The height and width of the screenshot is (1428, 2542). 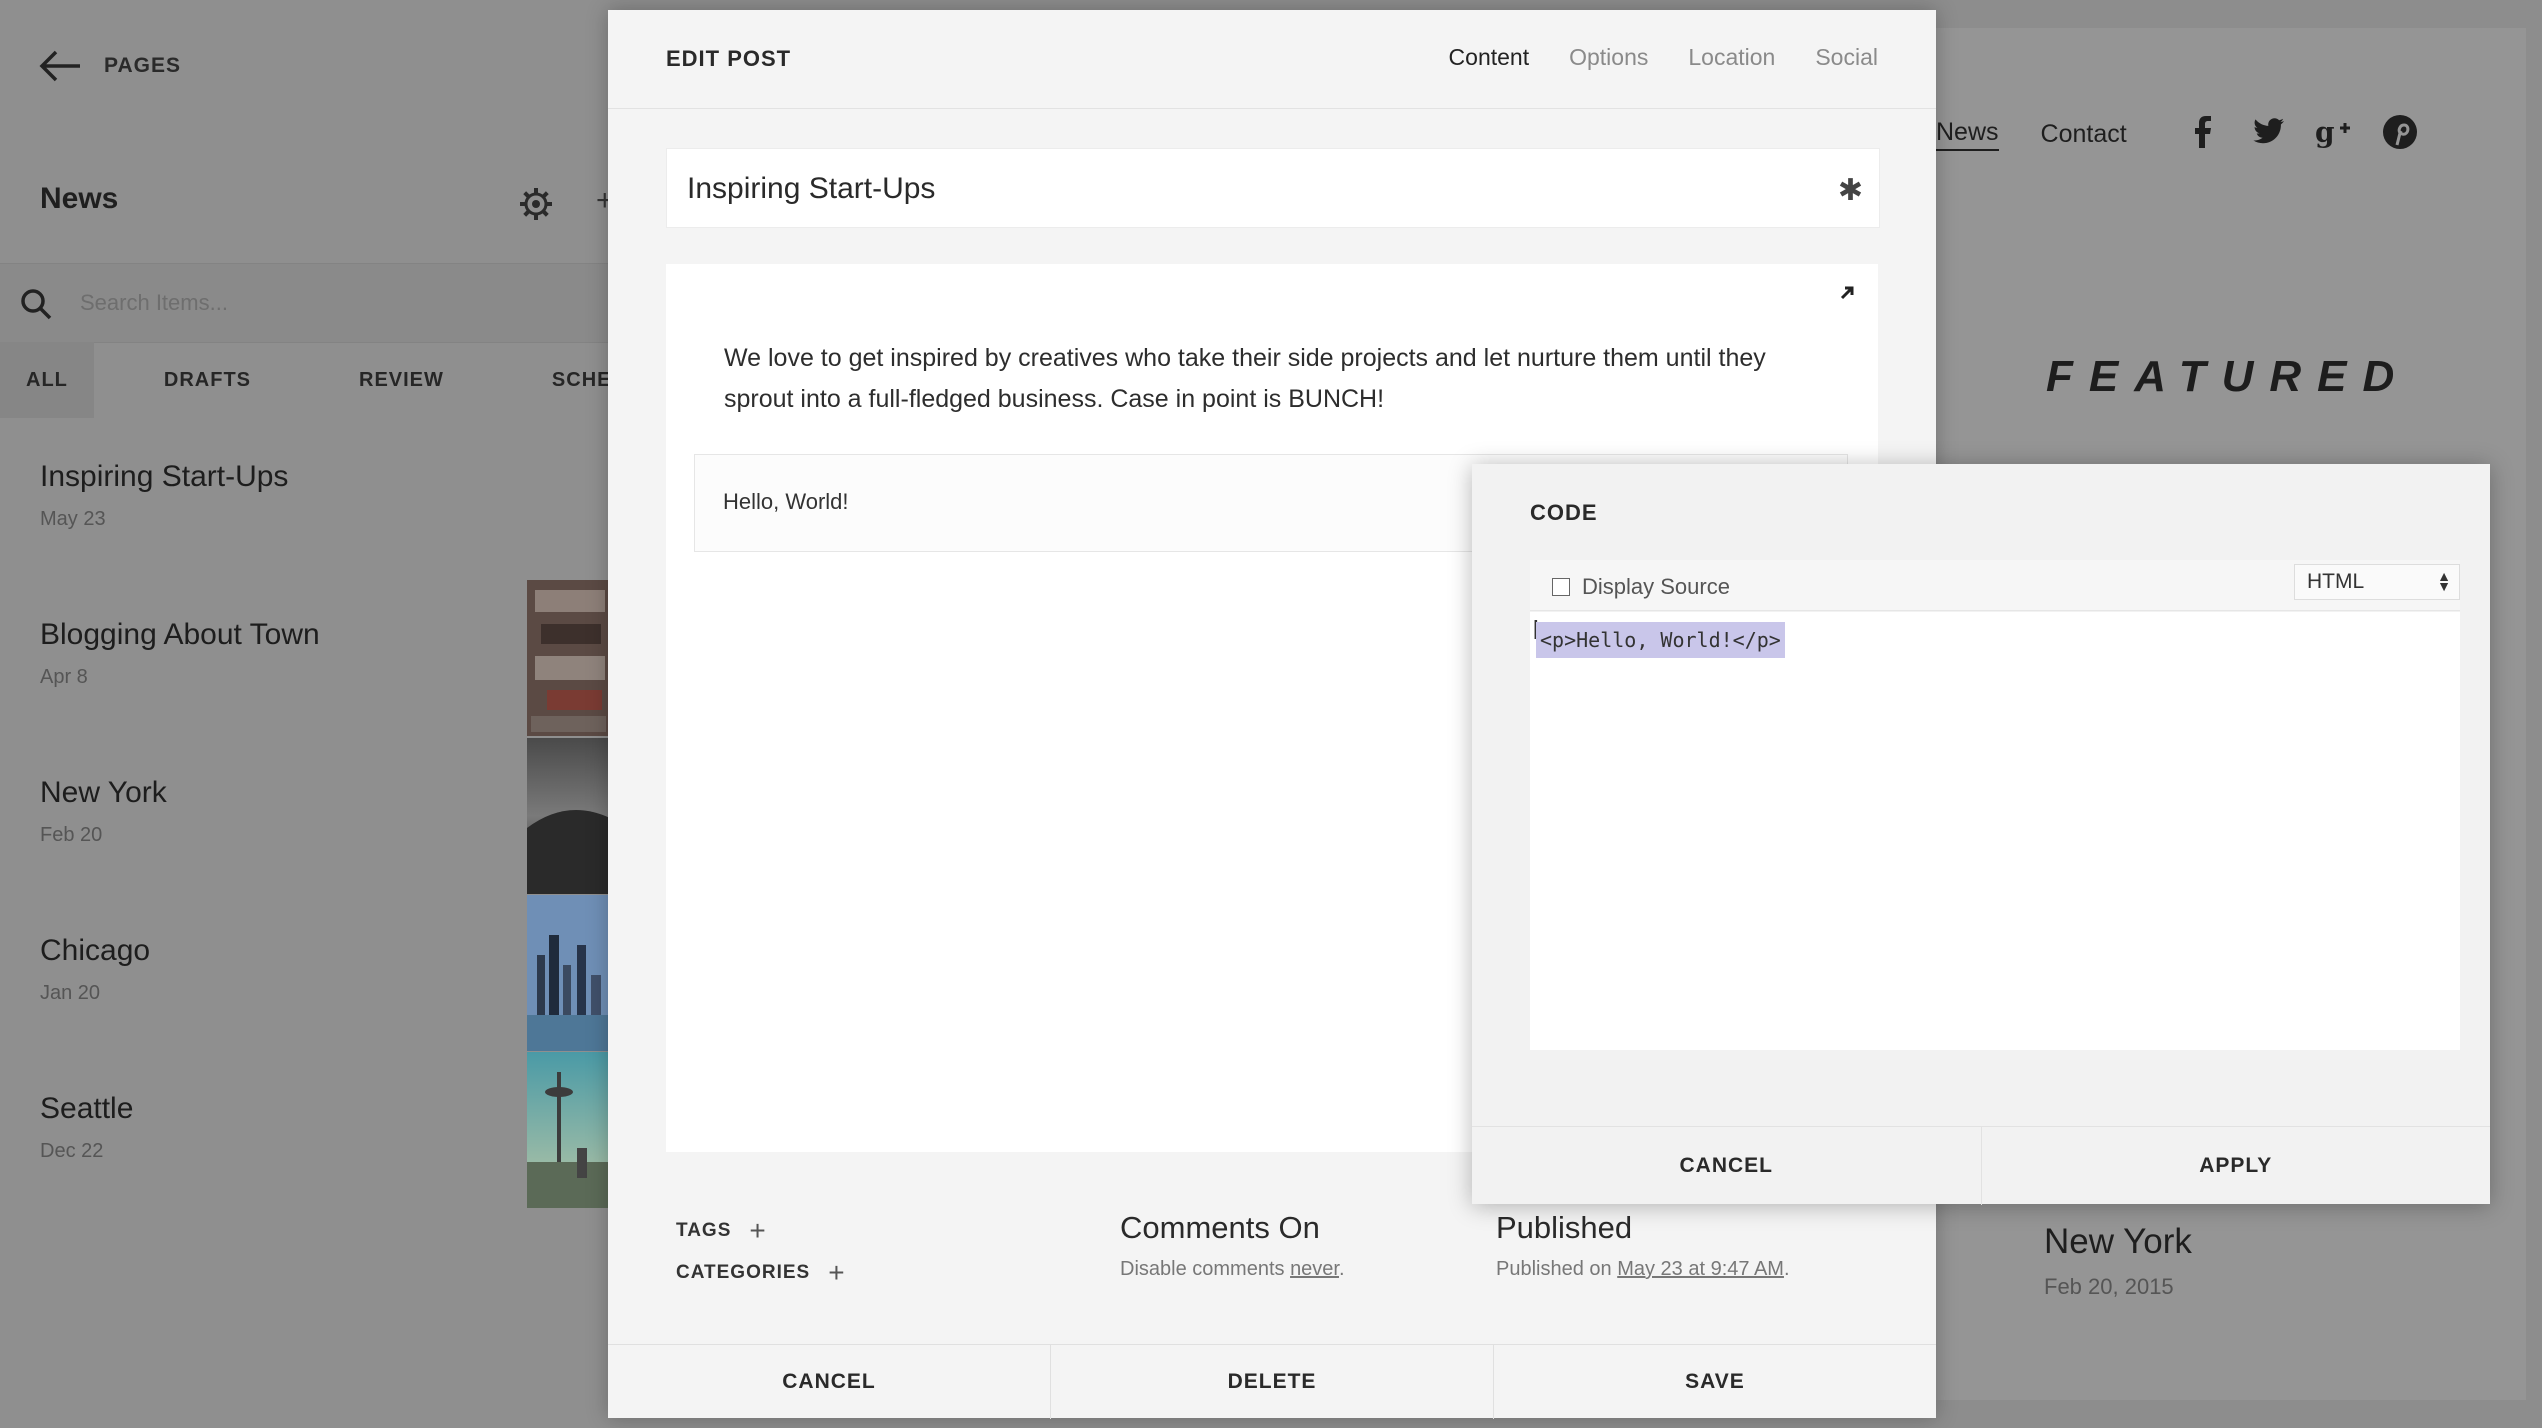 What do you see at coordinates (1489, 57) in the screenshot?
I see `tab-content: Content` at bounding box center [1489, 57].